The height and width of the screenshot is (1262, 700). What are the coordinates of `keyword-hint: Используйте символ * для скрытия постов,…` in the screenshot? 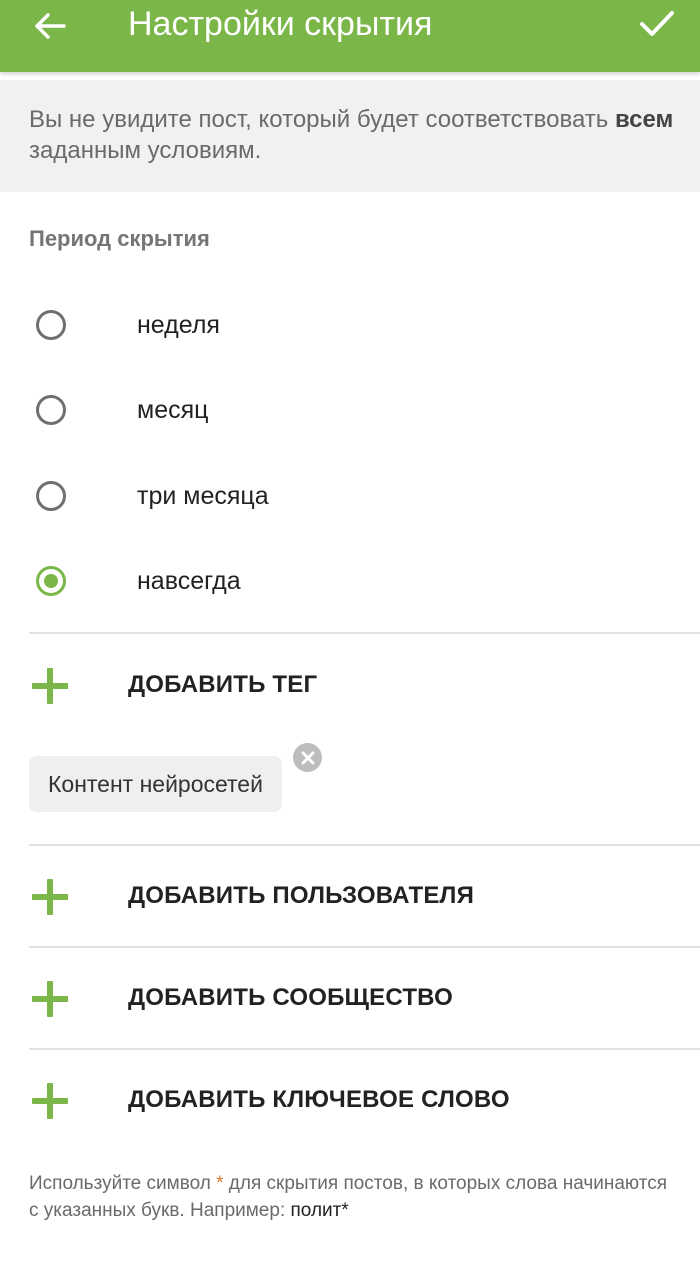 It's located at (354, 1197).